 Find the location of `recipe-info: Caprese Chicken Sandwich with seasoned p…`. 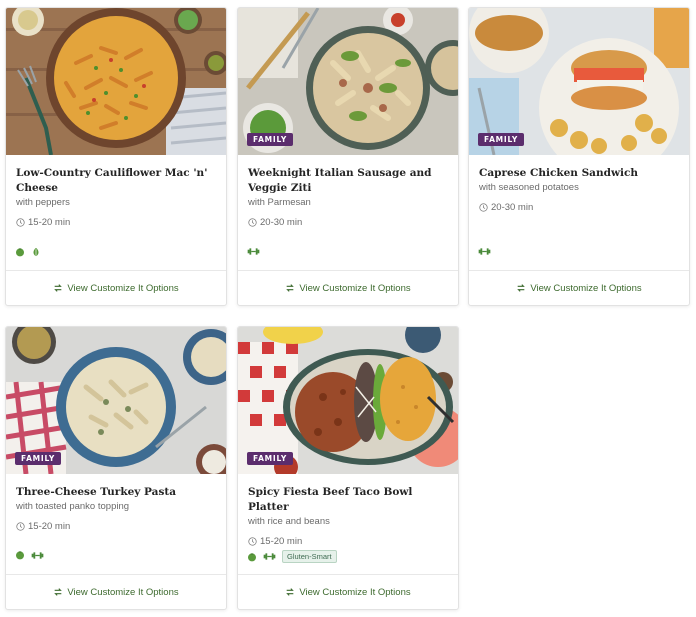

recipe-info: Caprese Chicken Sandwich with seasoned p… is located at coordinates (580, 189).